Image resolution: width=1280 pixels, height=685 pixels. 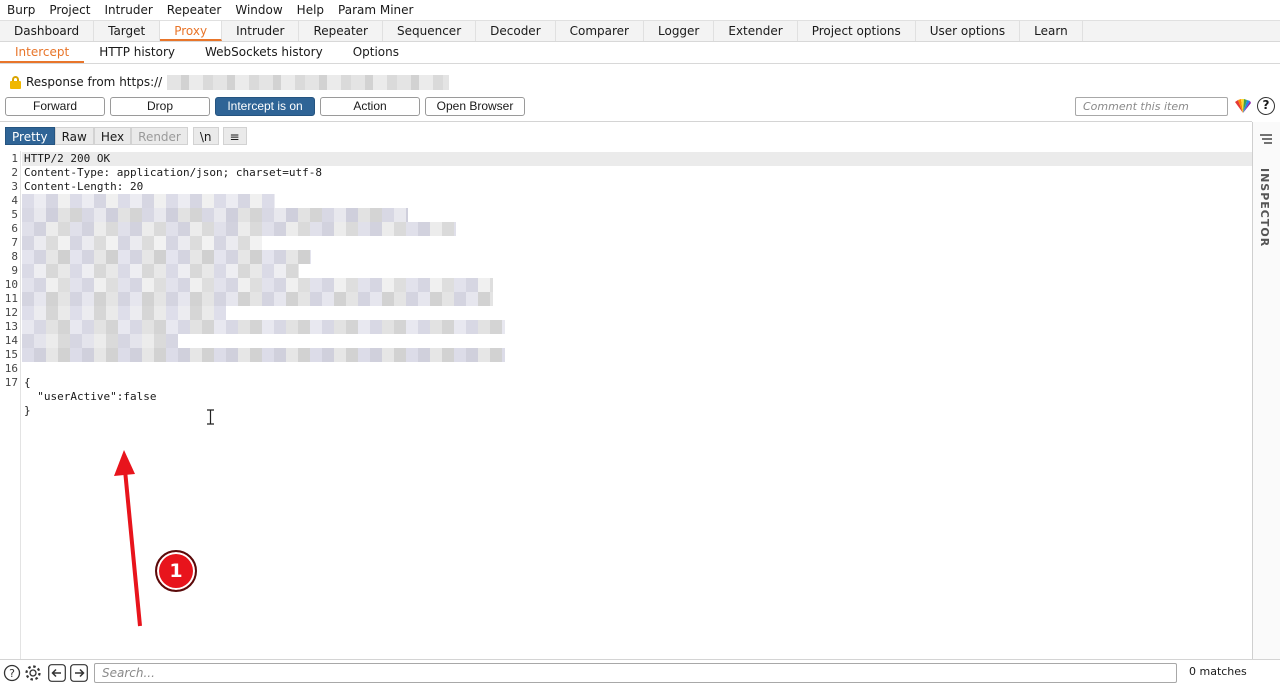 What do you see at coordinates (205, 136) in the screenshot?
I see `newline-toggle: \n` at bounding box center [205, 136].